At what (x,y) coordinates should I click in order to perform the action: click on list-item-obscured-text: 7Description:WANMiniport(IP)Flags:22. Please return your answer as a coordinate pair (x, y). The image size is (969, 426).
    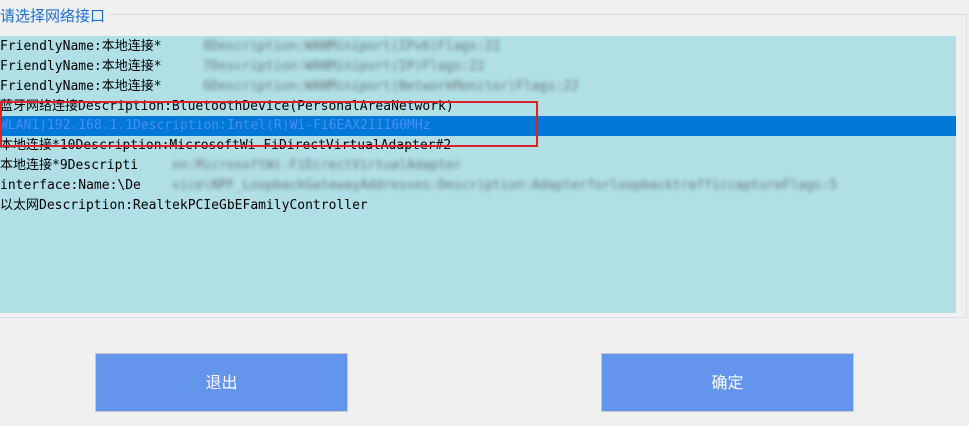
    Looking at the image, I should click on (344, 66).